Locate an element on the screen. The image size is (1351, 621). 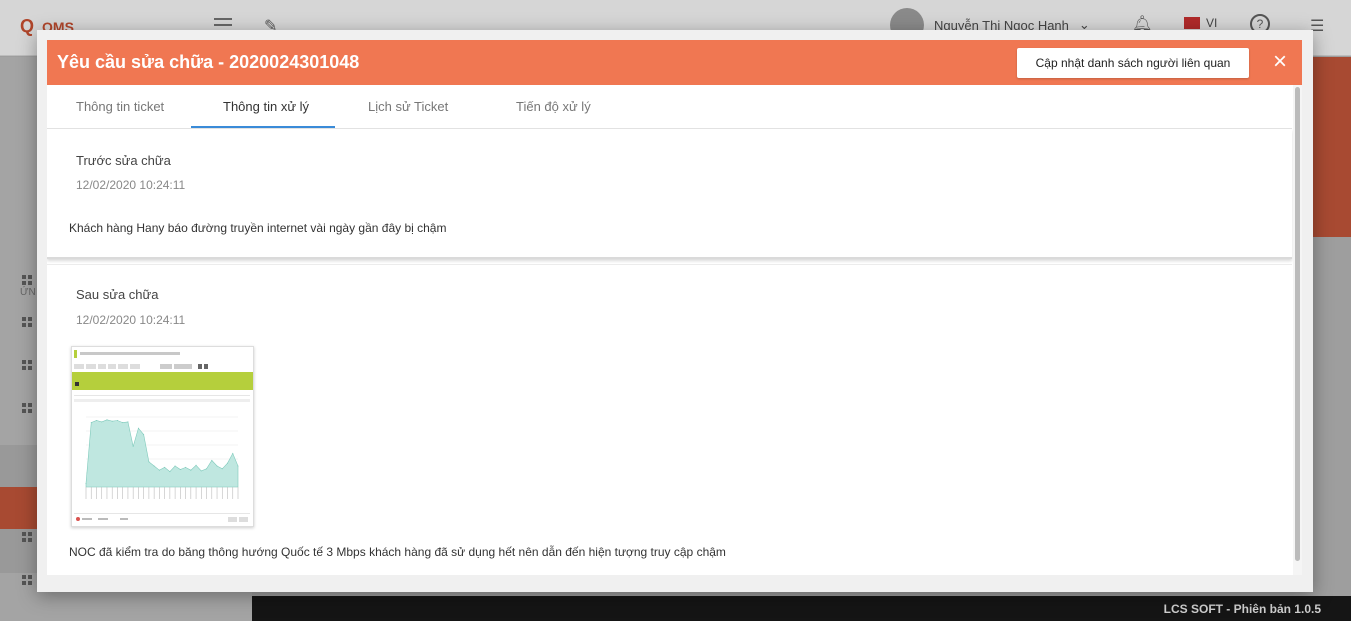
tab-processing-info: Thông tin xử lý is located at coordinates (266, 106).